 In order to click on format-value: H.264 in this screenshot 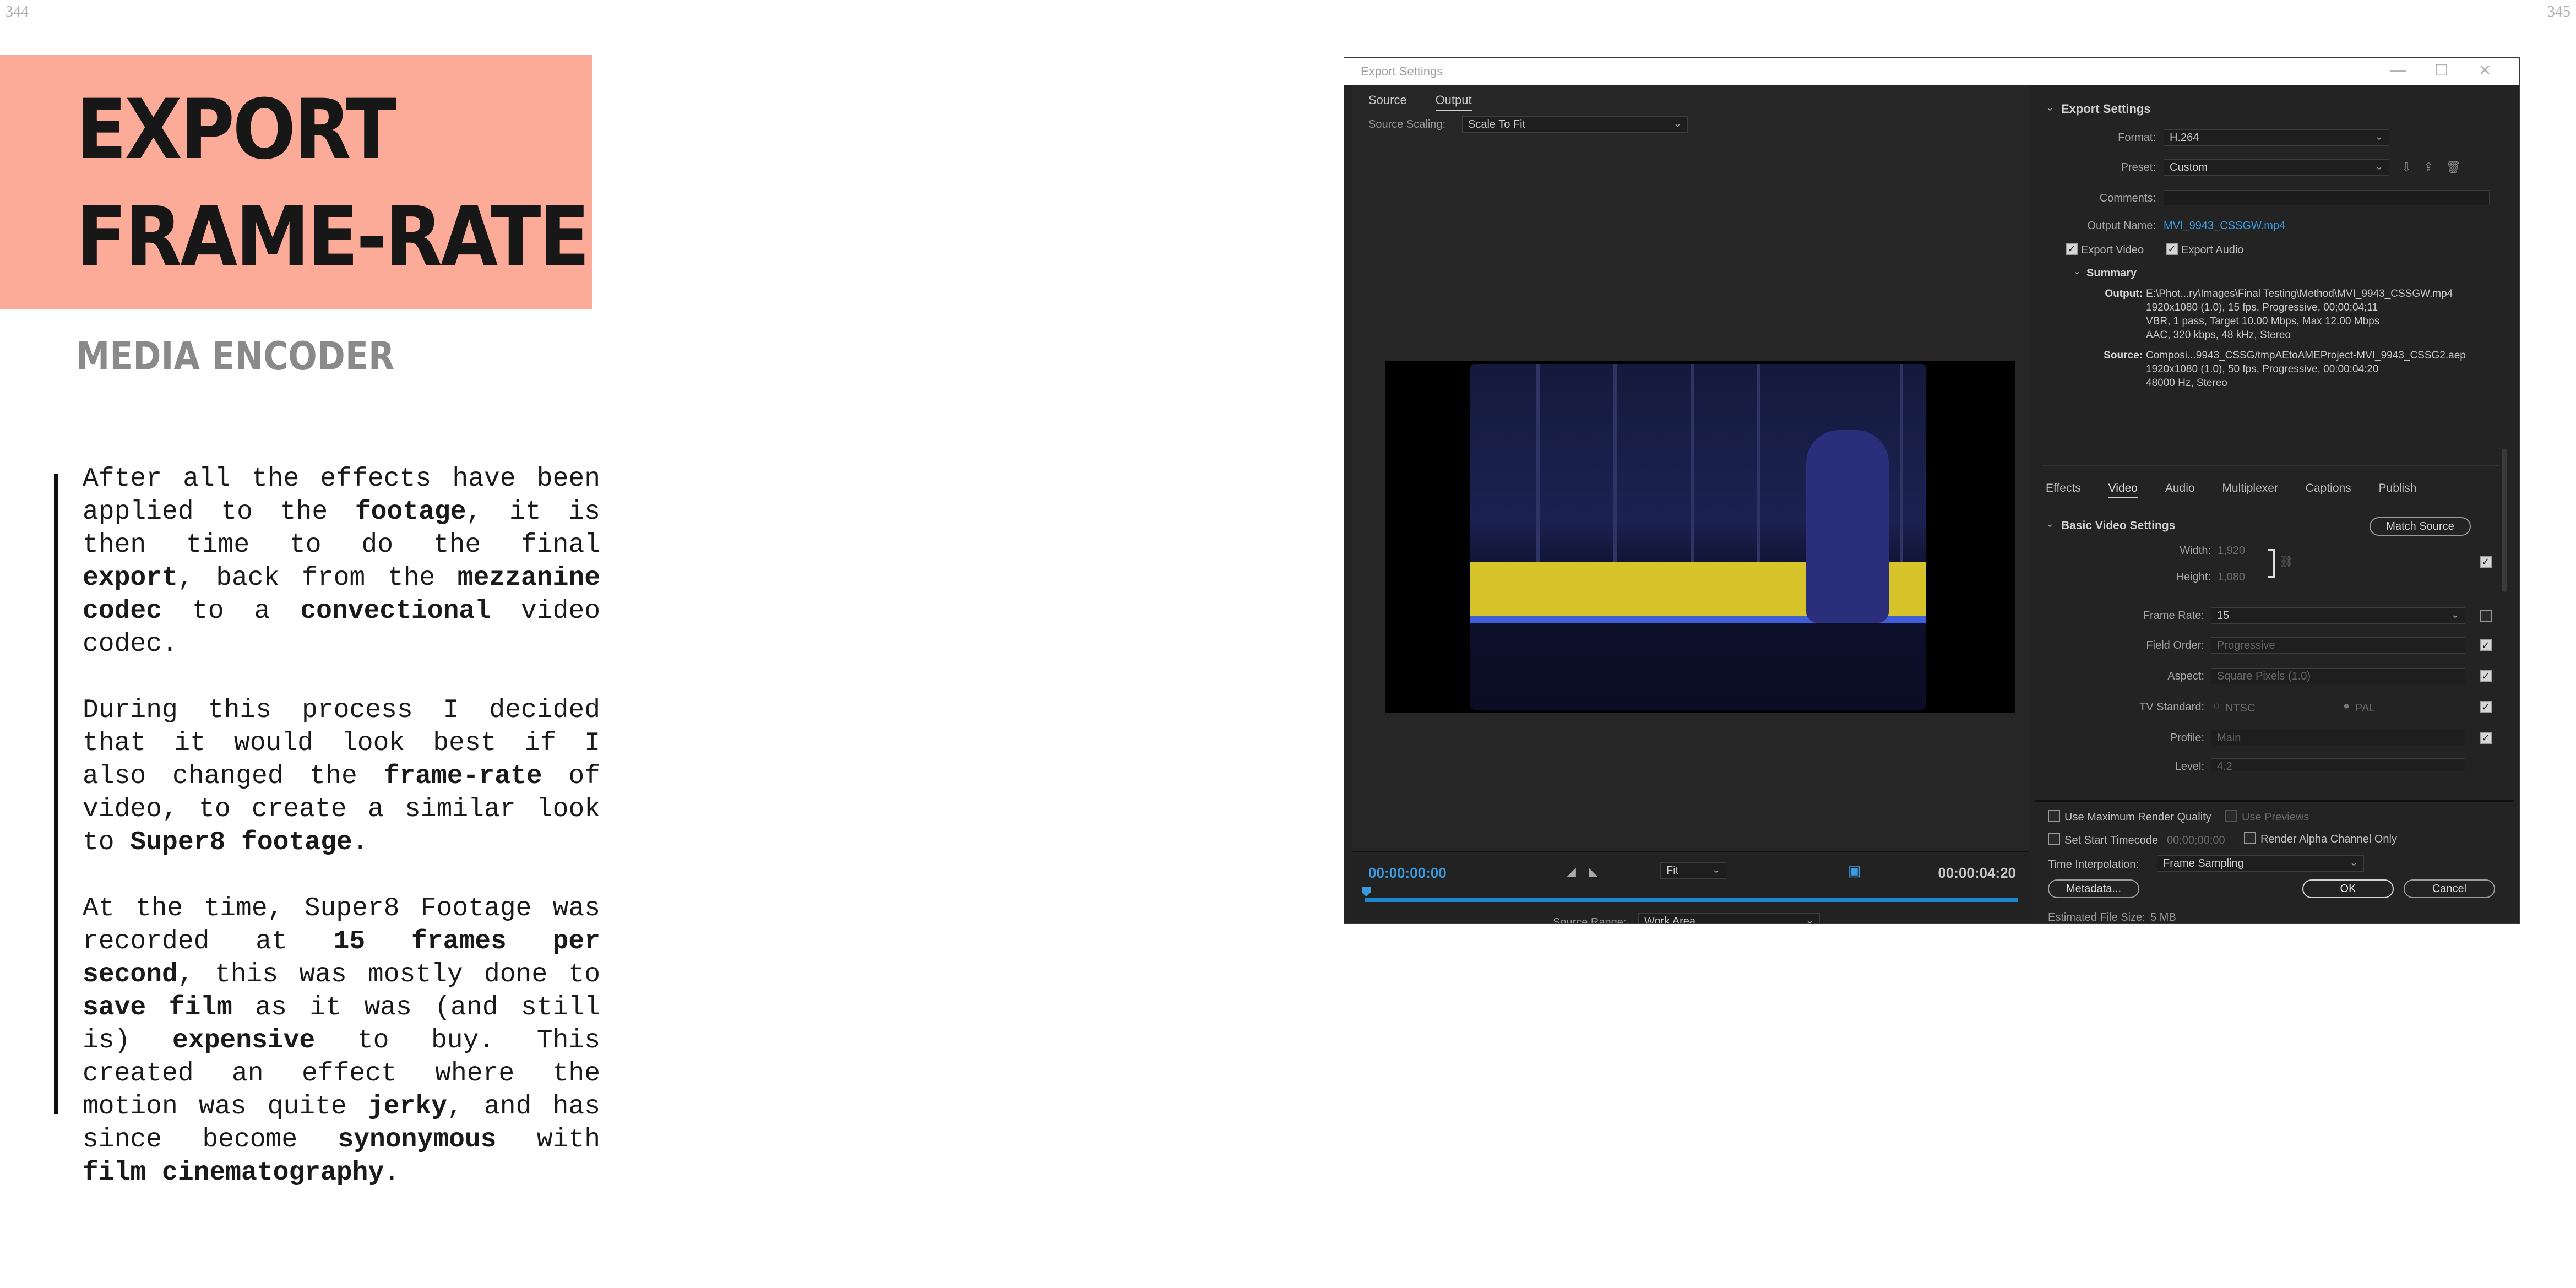, I will do `click(2184, 138)`.